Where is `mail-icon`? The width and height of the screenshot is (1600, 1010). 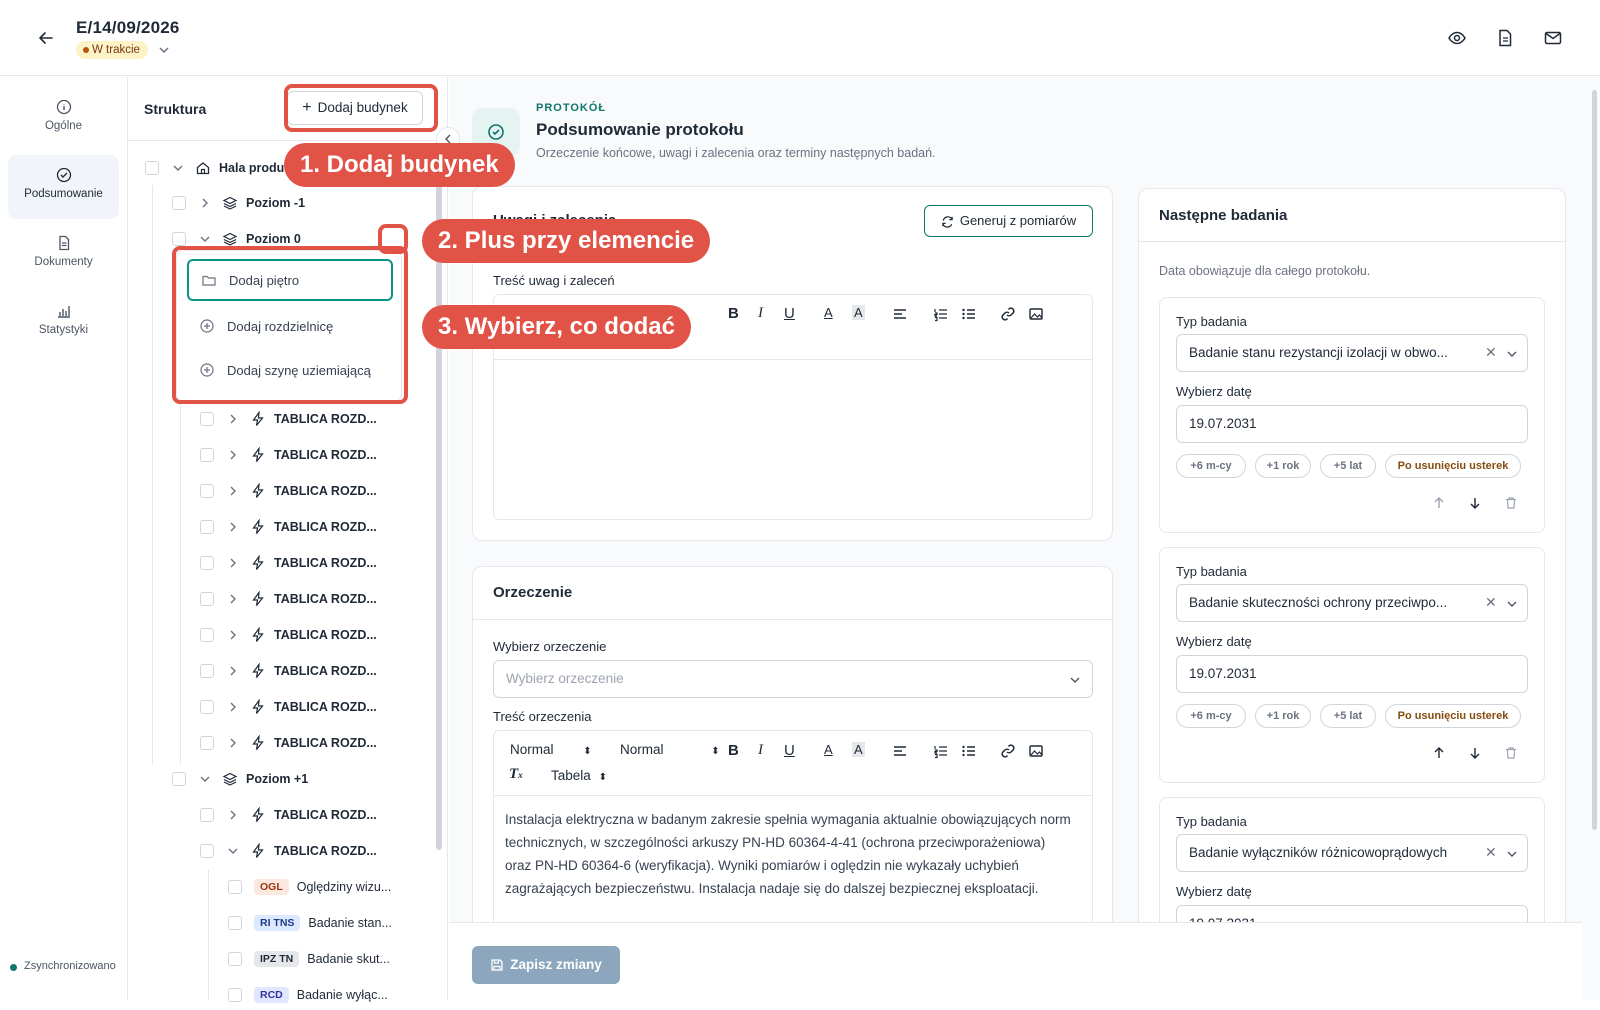
mail-icon is located at coordinates (1553, 38).